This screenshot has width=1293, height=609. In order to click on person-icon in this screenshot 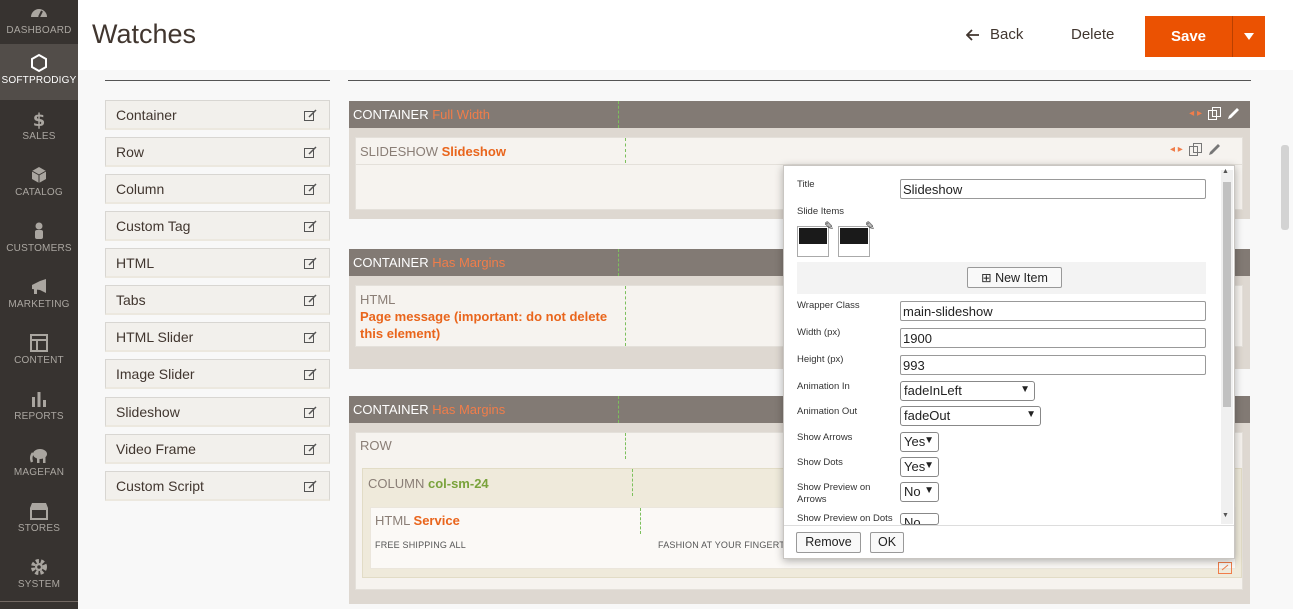, I will do `click(39, 230)`.